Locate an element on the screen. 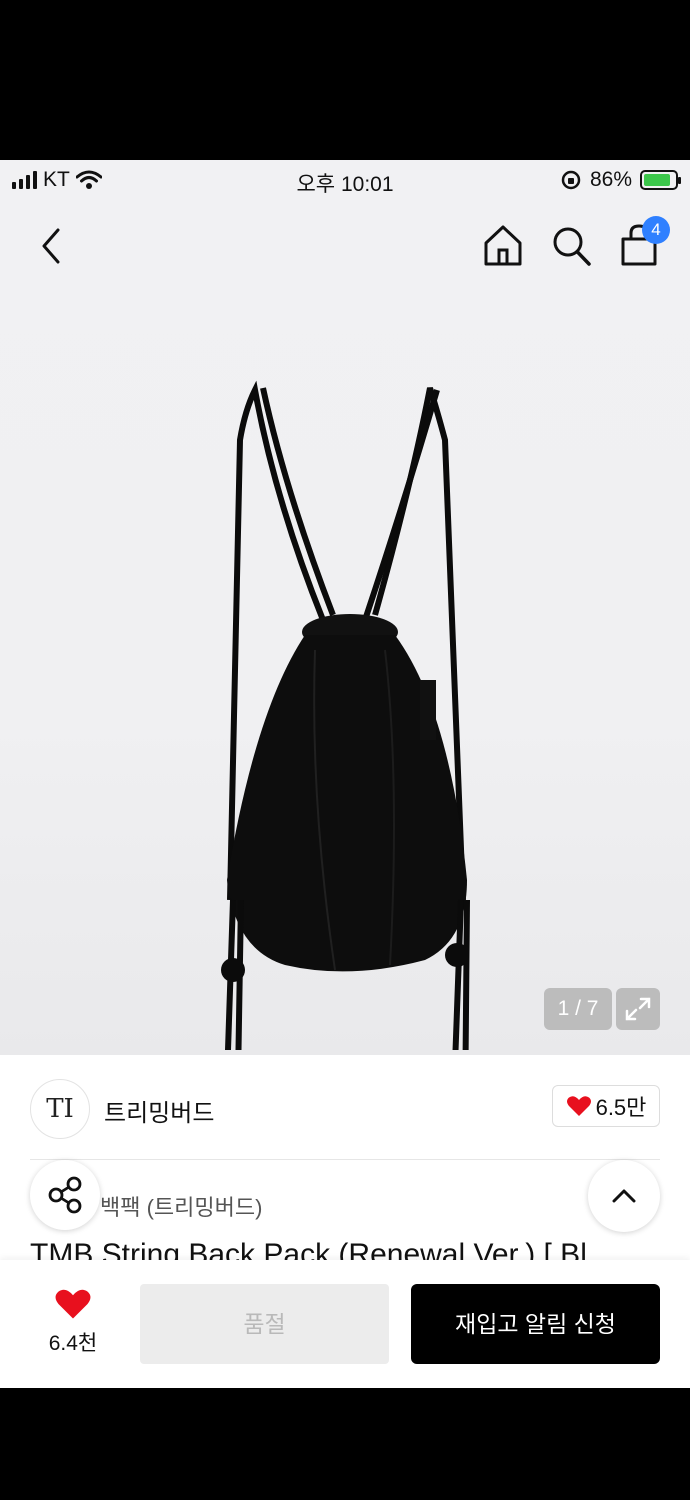 The height and width of the screenshot is (1500, 690). chevron-up-icon is located at coordinates (624, 1196).